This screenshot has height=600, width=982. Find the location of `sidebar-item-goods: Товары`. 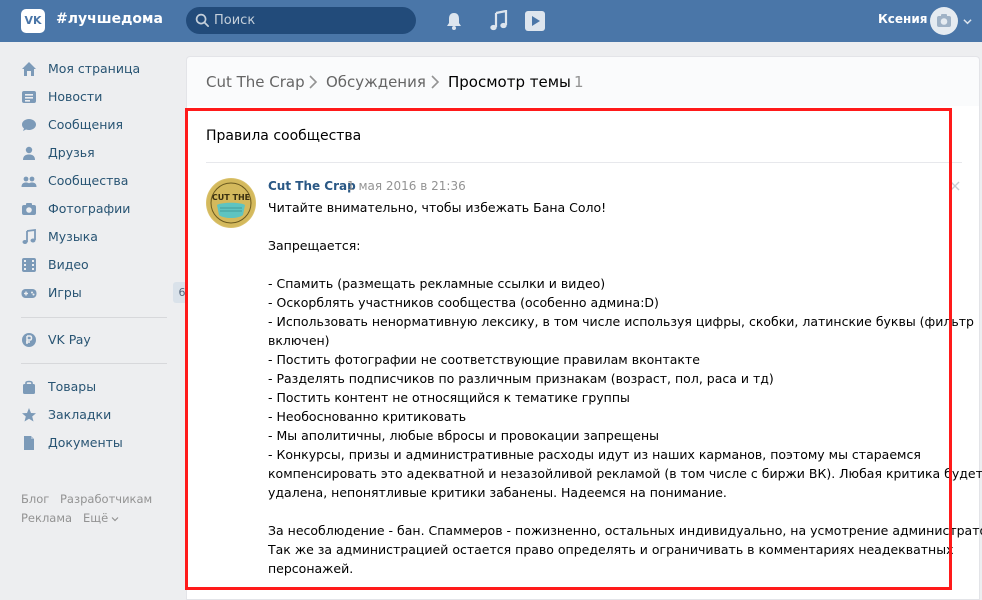

sidebar-item-goods: Товары is located at coordinates (96, 387).